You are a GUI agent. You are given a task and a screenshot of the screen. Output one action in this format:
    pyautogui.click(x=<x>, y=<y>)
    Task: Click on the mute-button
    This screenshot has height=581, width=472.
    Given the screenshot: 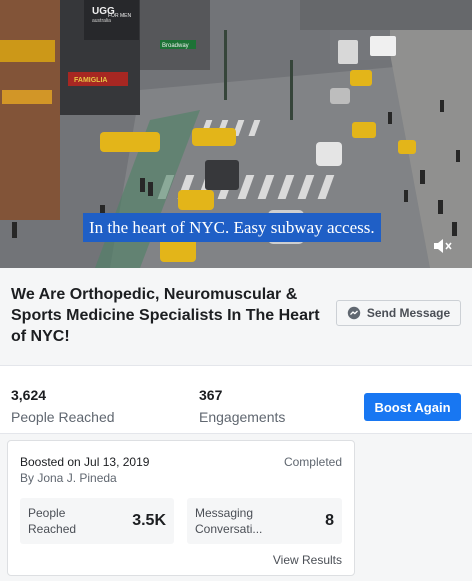 What is the action you would take?
    pyautogui.click(x=442, y=246)
    